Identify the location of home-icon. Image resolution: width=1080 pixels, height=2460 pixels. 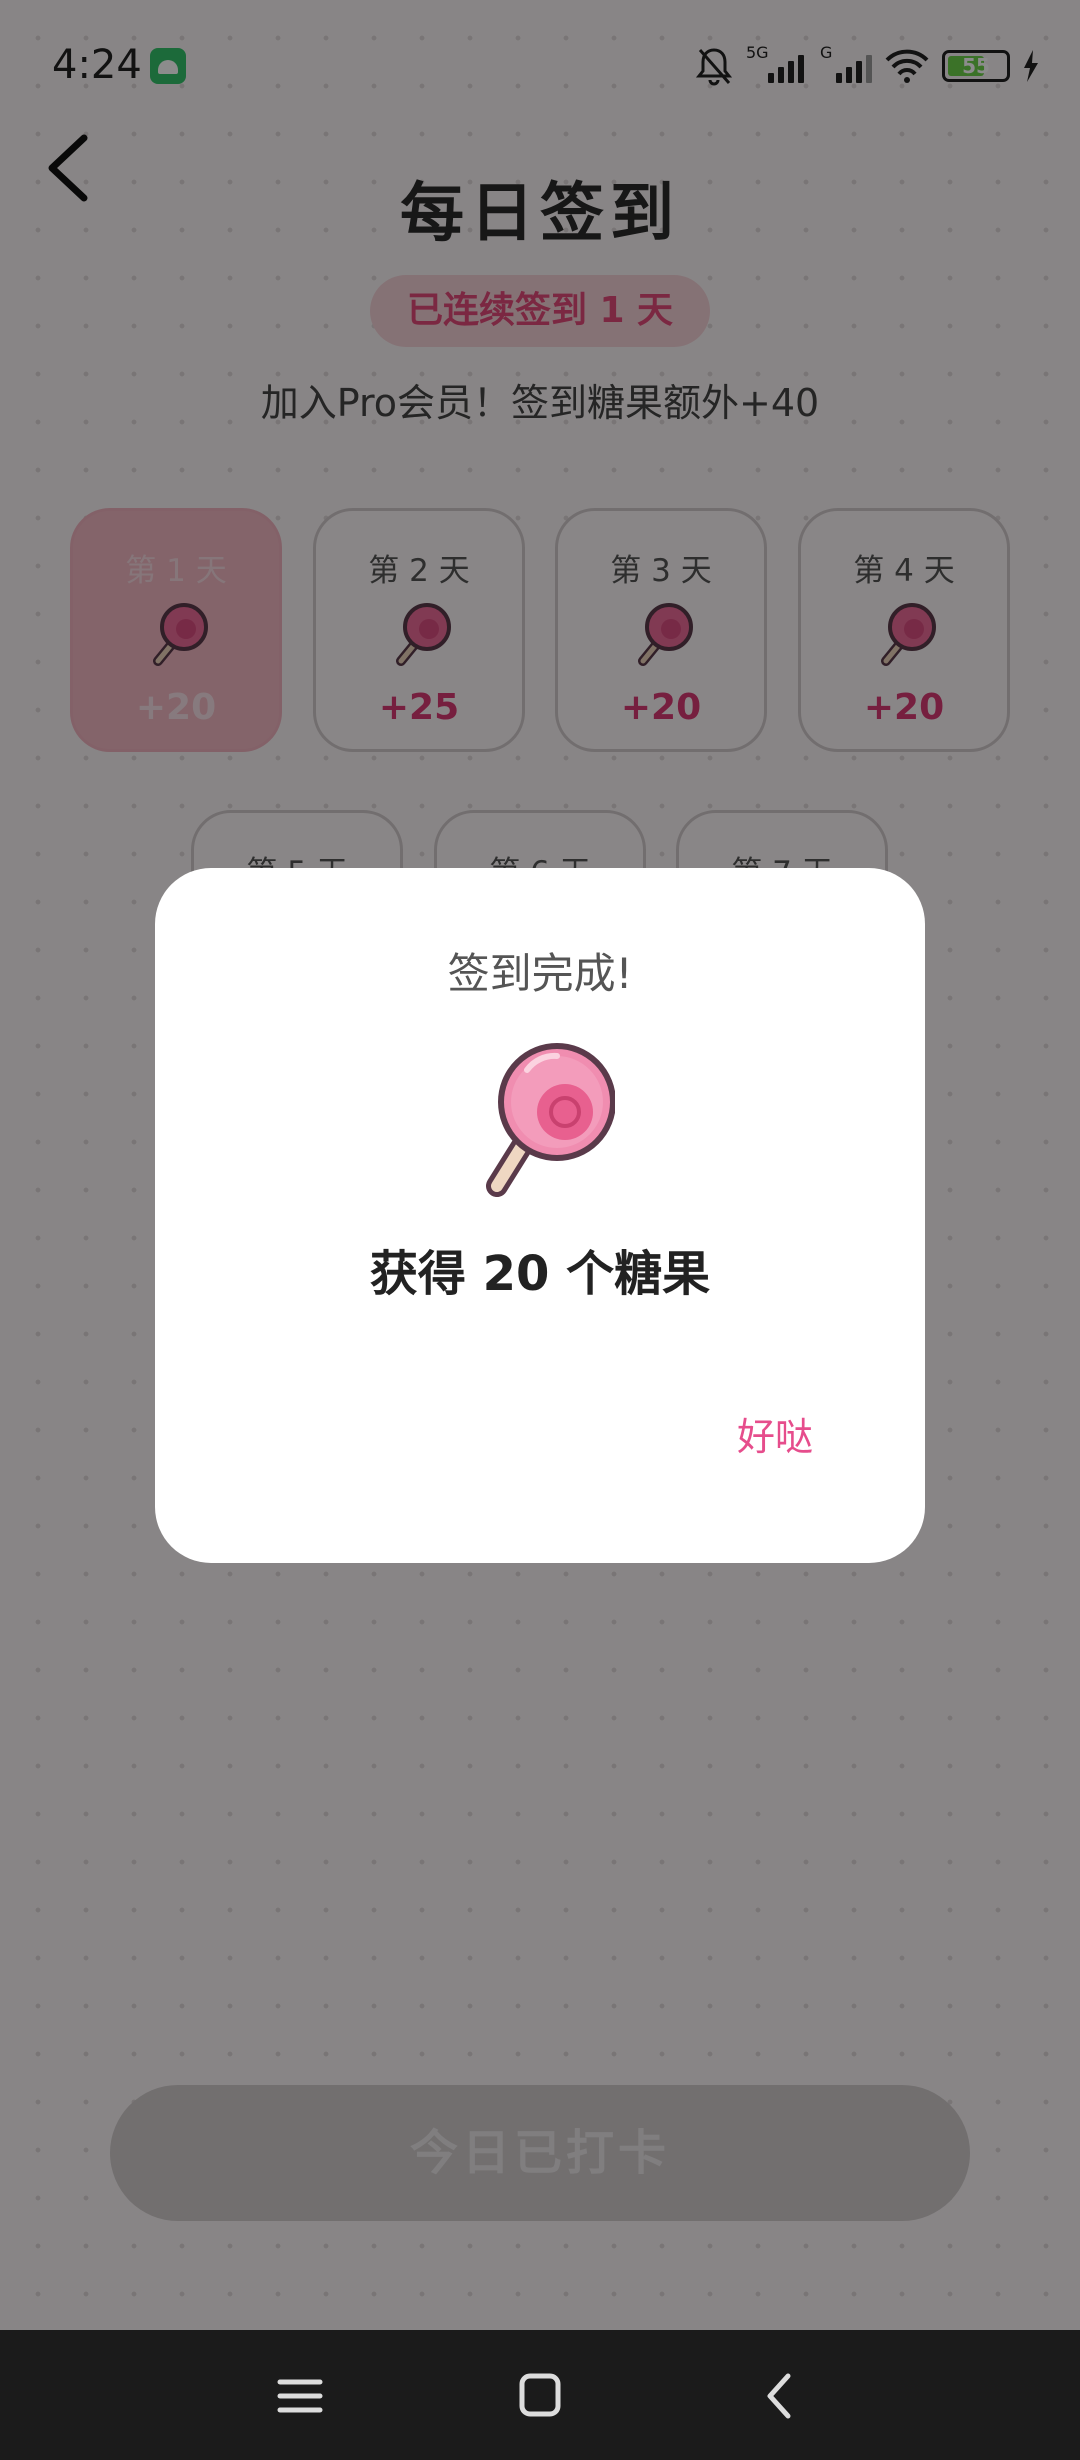
(540, 2395).